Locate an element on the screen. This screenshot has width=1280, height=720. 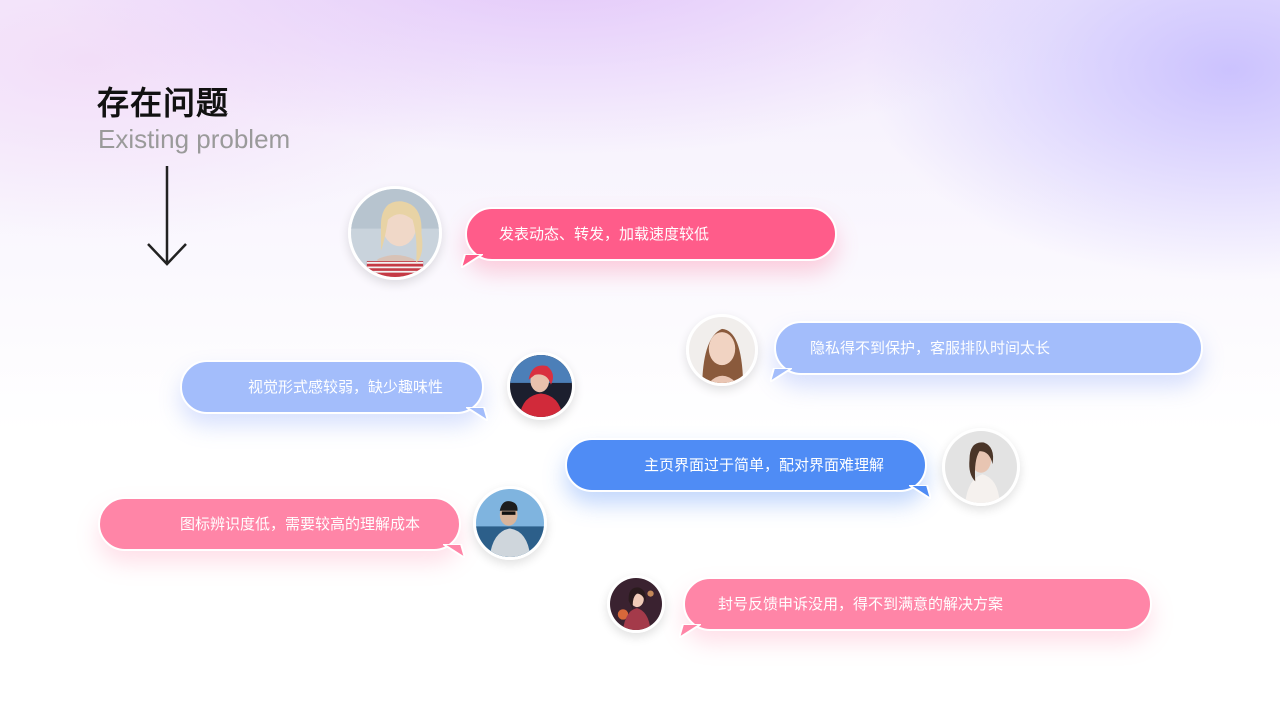
comment-text: 主页界面过于简单，配对界面难理解 is located at coordinates (764, 465).